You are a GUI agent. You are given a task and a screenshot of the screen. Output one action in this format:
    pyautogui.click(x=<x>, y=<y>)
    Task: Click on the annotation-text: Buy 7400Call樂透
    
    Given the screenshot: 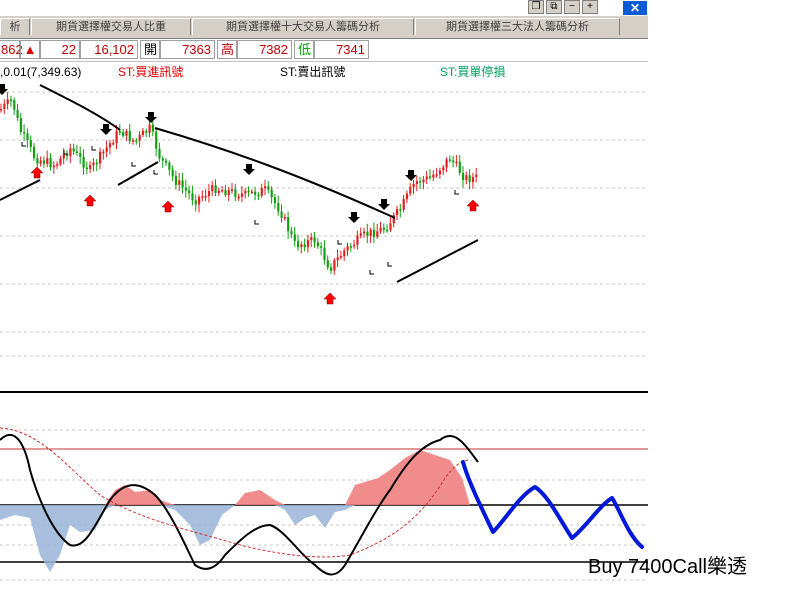 What is the action you would take?
    pyautogui.click(x=667, y=567)
    